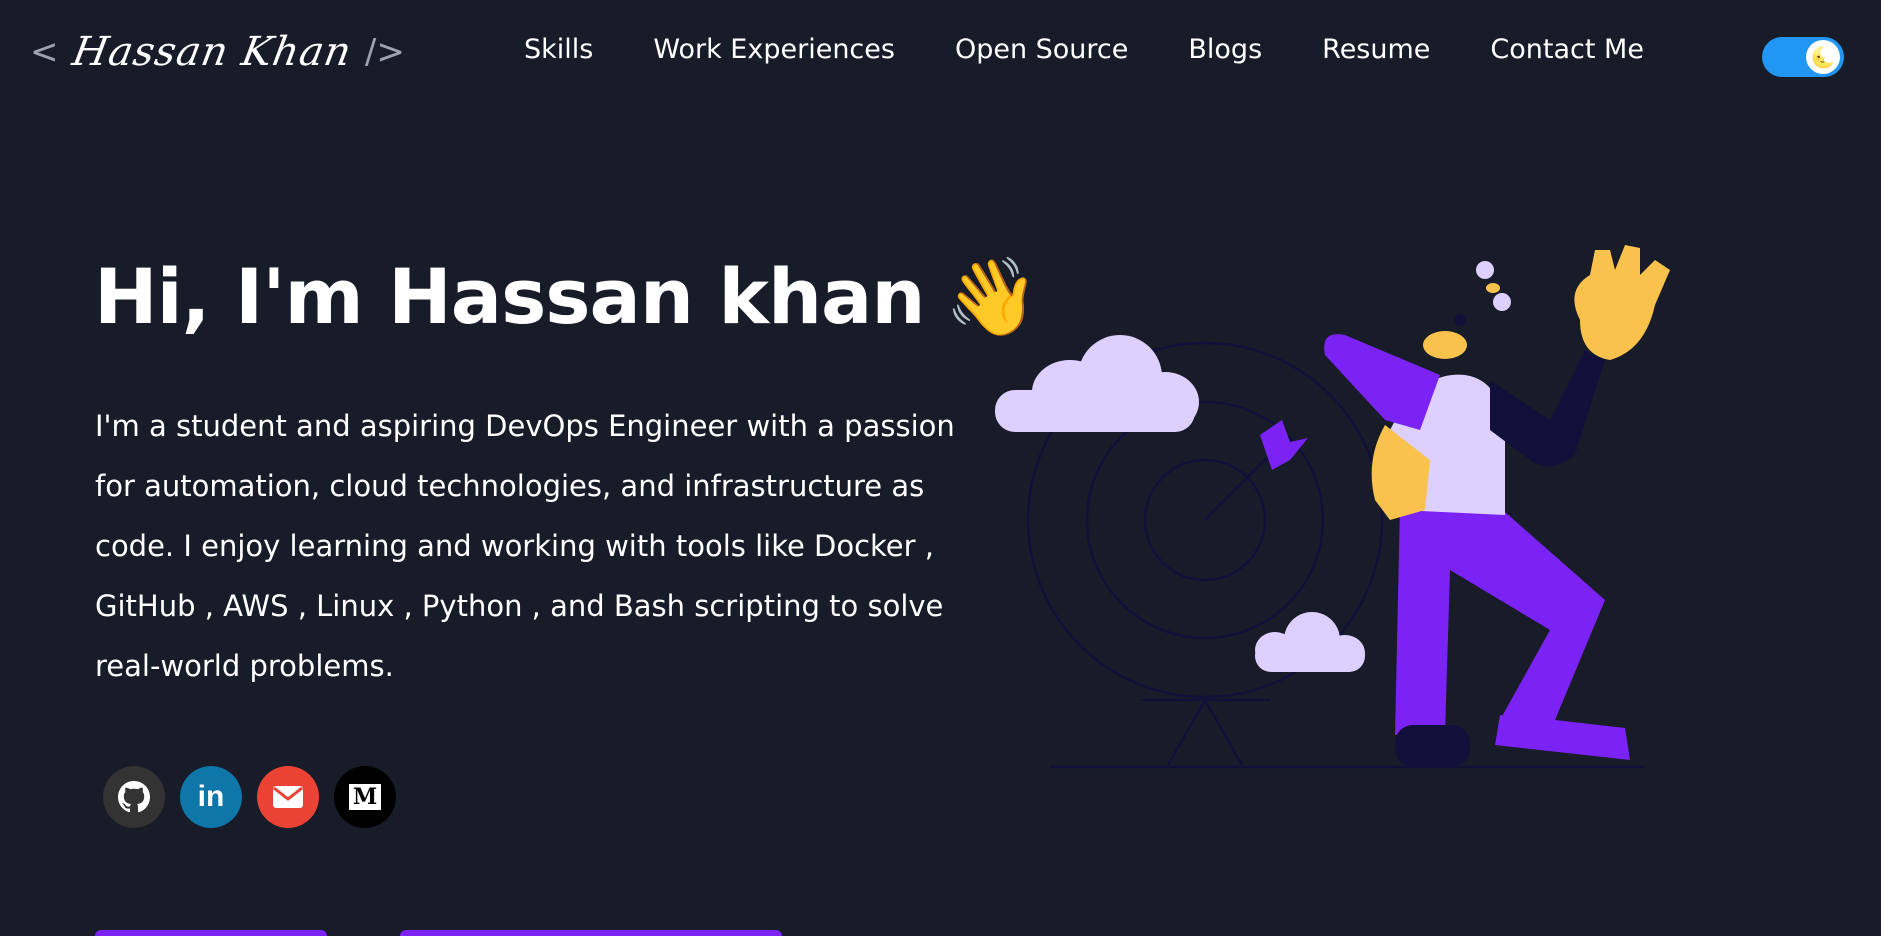 This screenshot has height=936, width=1881. I want to click on medium-icon: M, so click(365, 797).